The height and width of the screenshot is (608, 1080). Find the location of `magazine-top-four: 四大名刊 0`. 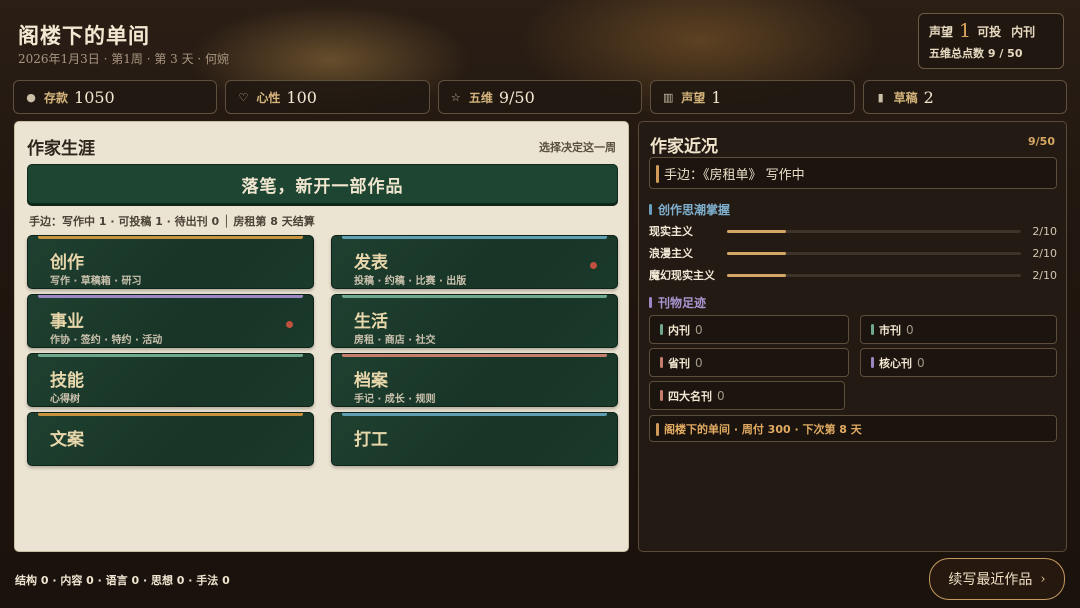

magazine-top-four: 四大名刊 0 is located at coordinates (747, 395).